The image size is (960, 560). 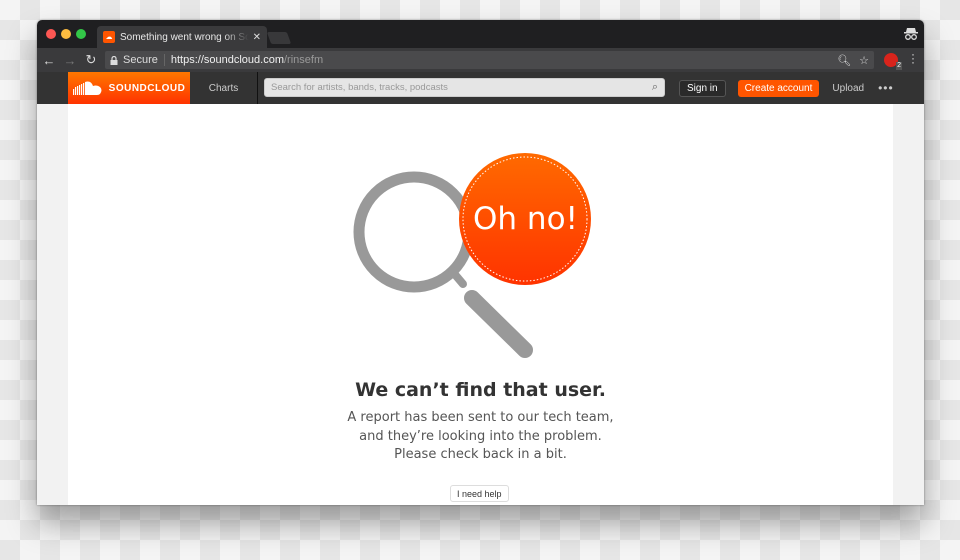 I want to click on reload-button: ↻, so click(x=91, y=60).